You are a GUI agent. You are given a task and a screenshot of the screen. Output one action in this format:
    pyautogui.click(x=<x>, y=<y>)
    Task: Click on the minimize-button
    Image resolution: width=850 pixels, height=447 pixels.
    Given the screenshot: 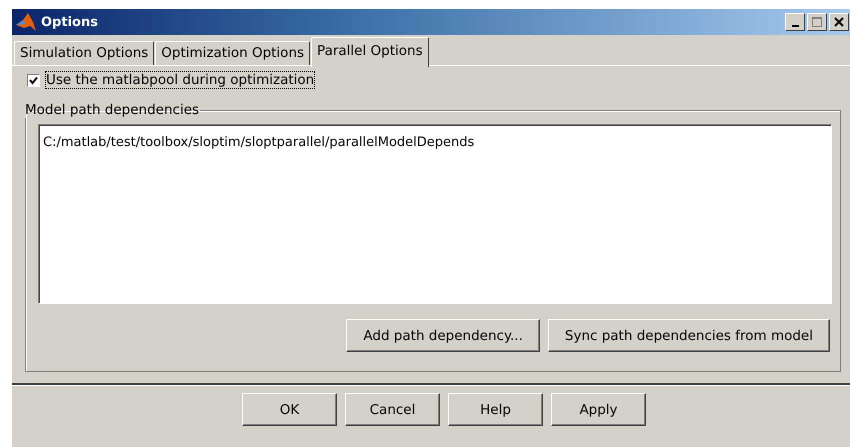 What is the action you would take?
    pyautogui.click(x=795, y=22)
    